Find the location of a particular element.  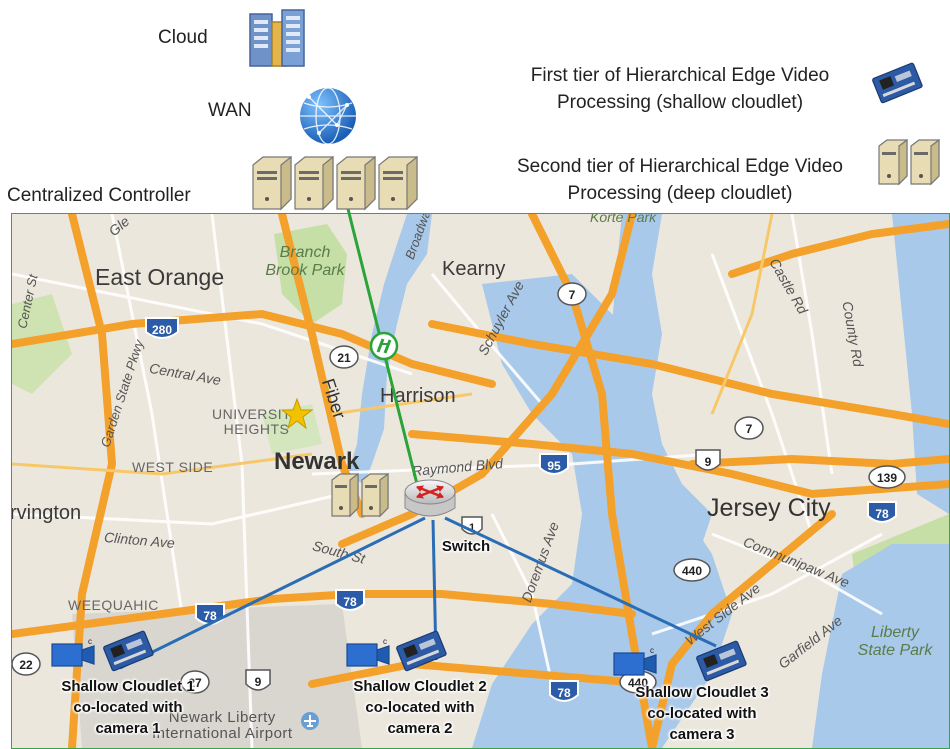

shallow-cloudlet-3-line3: camera 3 is located at coordinates (702, 734).